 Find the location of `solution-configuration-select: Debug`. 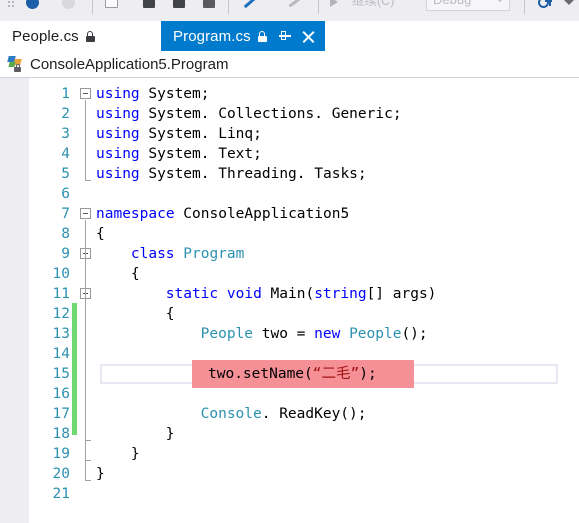

solution-configuration-select: Debug is located at coordinates (468, 5).